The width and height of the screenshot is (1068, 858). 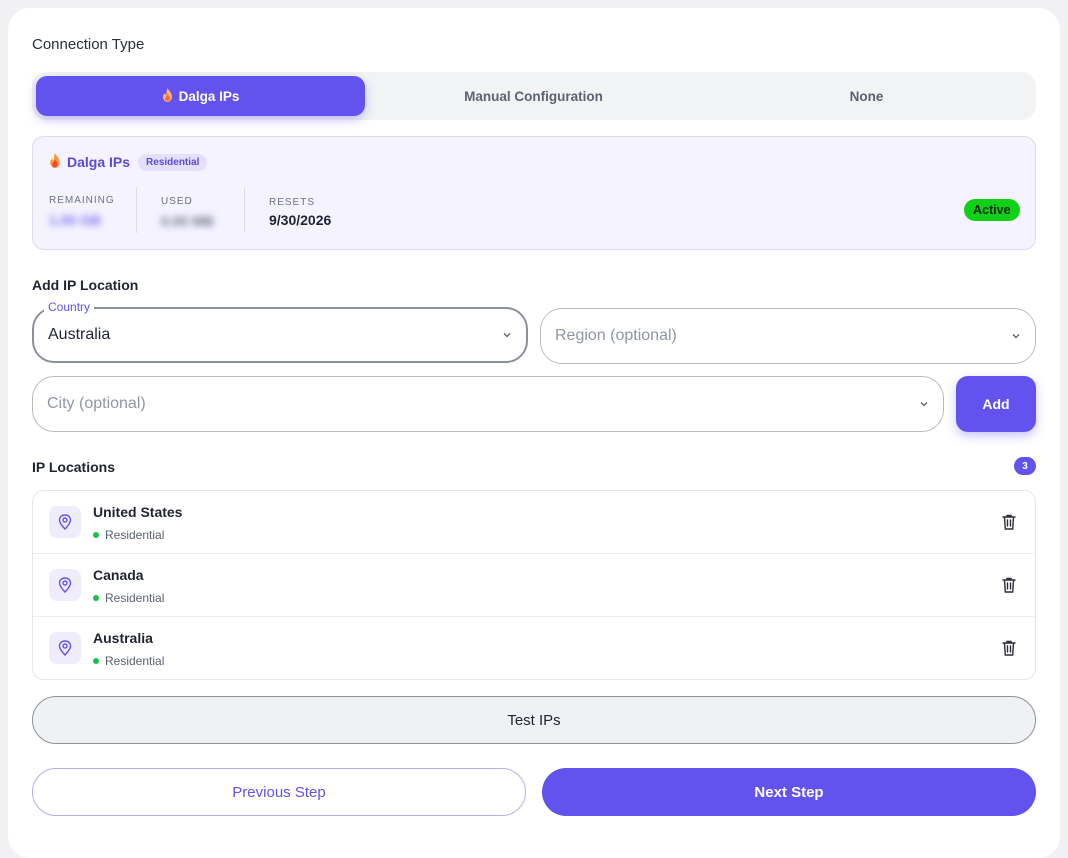 What do you see at coordinates (88, 44) in the screenshot?
I see `connection-type-title: Connection Type` at bounding box center [88, 44].